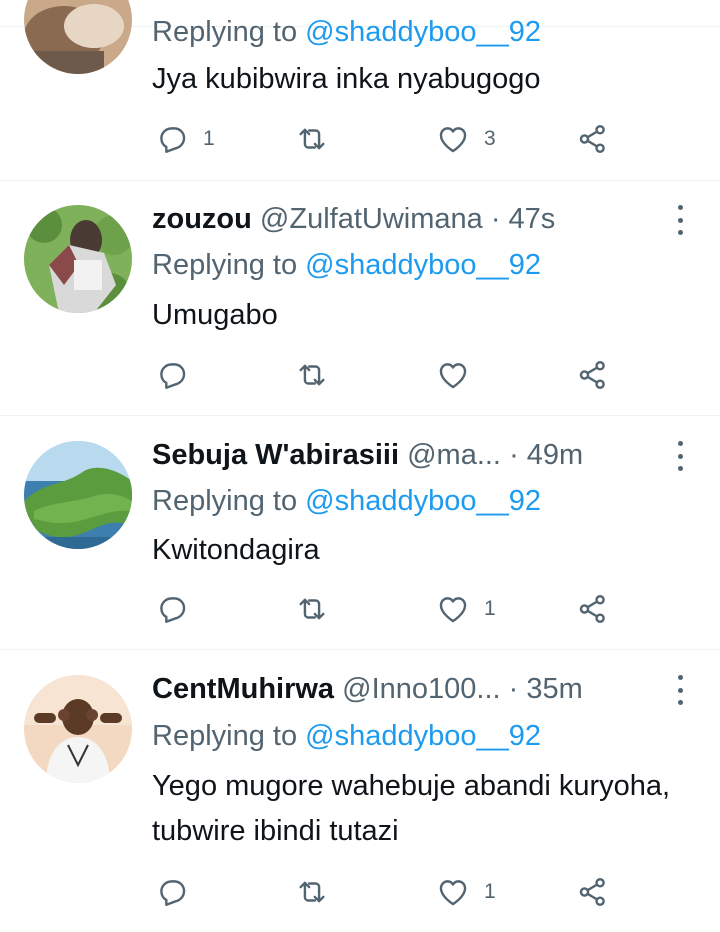  I want to click on tweet-header: Sebuja W'abirasiii @ma... · 49m, so click(407, 455).